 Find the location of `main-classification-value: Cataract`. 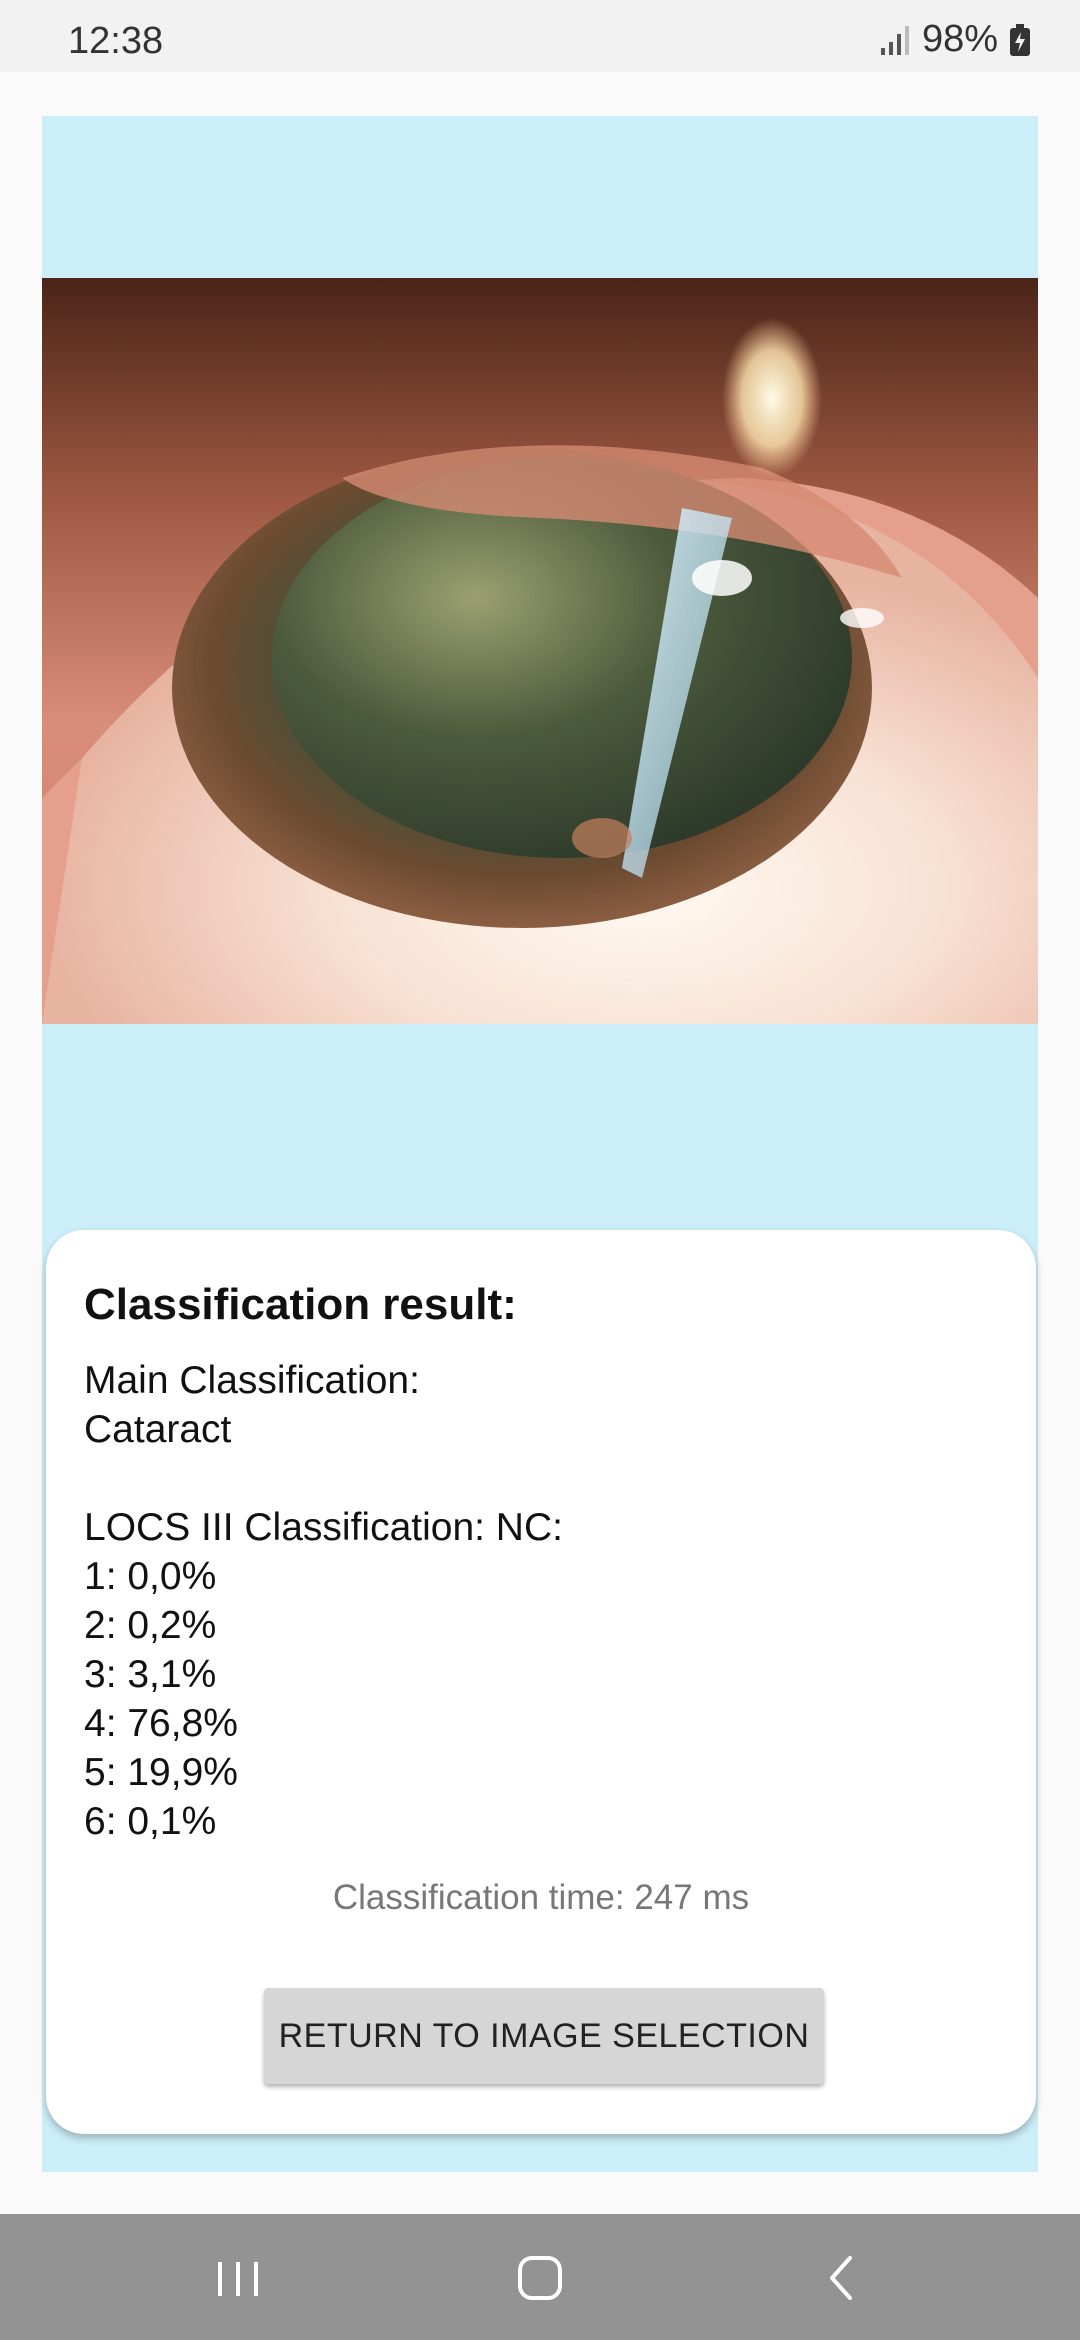

main-classification-value: Cataract is located at coordinates (158, 1429).